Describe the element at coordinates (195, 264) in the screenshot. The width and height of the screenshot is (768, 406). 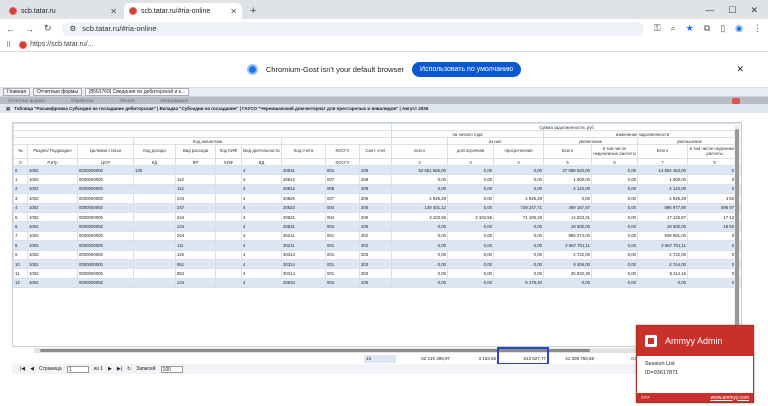
I see `table-cell: 851` at that location.